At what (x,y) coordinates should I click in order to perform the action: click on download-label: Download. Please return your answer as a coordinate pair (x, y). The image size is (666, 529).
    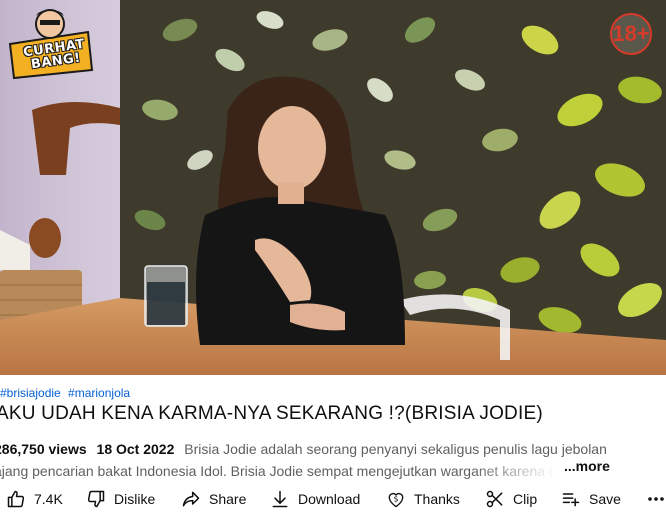
    Looking at the image, I should click on (329, 499).